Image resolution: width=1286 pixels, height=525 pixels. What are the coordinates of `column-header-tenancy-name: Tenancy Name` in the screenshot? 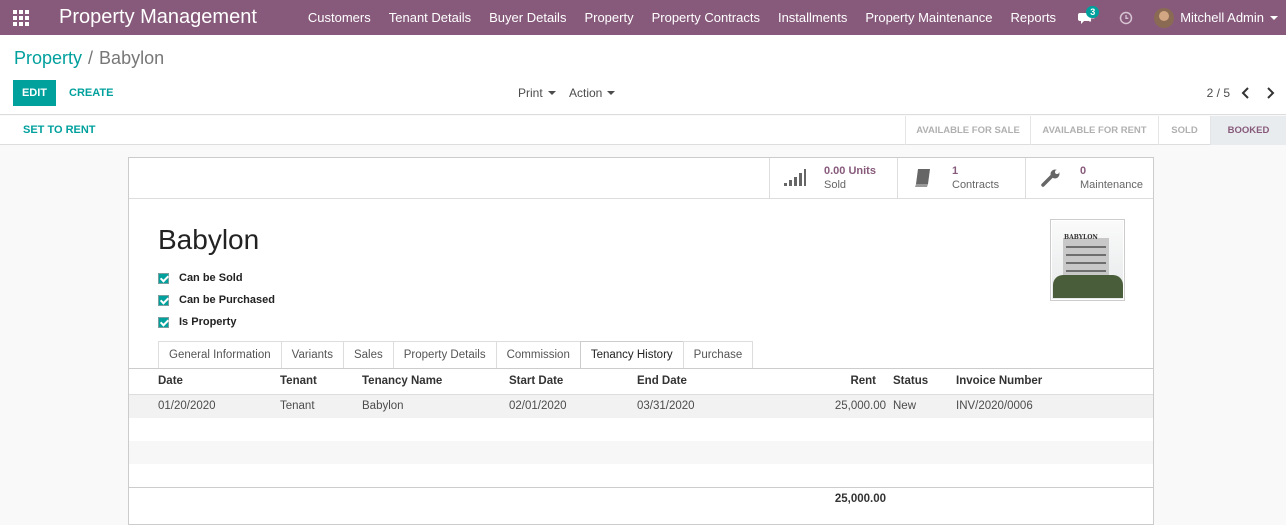 It's located at (402, 382).